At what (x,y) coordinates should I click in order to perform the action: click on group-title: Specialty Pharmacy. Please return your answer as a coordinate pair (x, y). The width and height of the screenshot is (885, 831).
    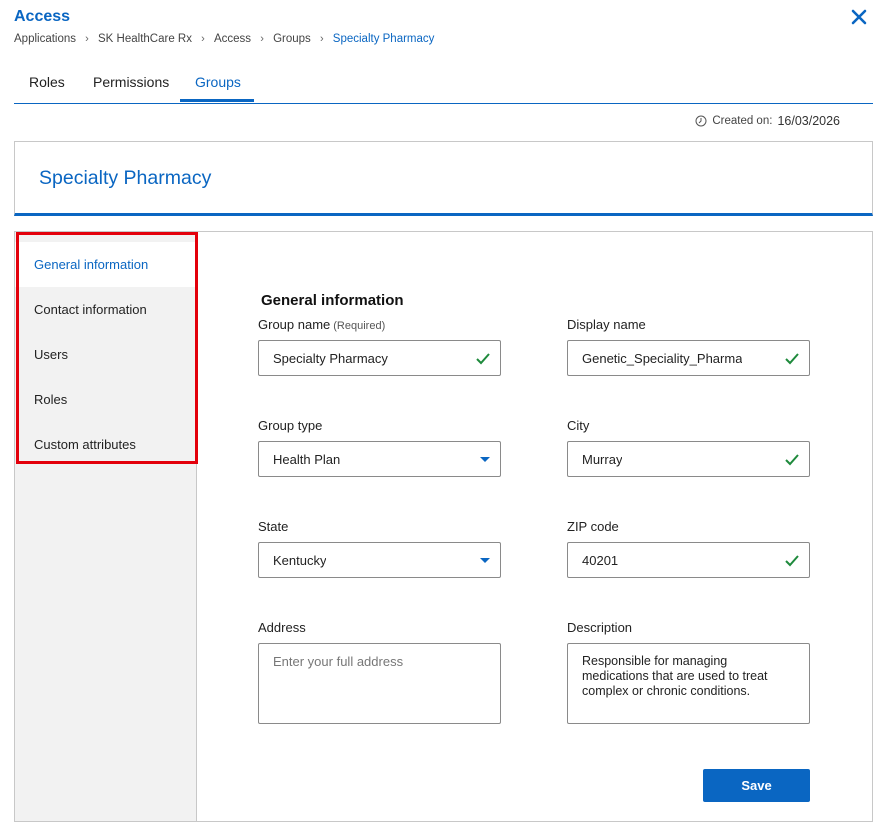
    Looking at the image, I should click on (125, 178).